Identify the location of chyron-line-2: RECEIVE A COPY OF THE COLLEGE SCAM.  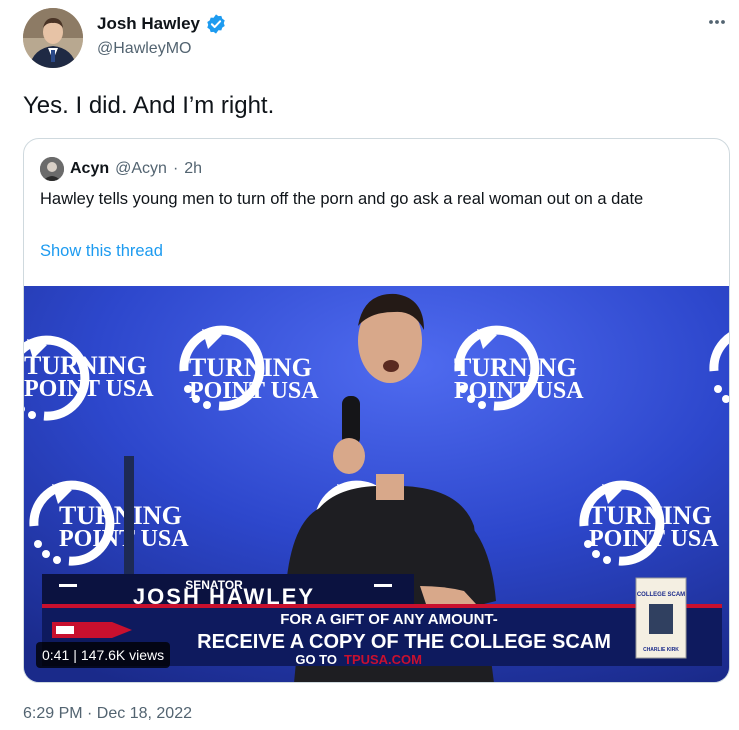
(404, 642).